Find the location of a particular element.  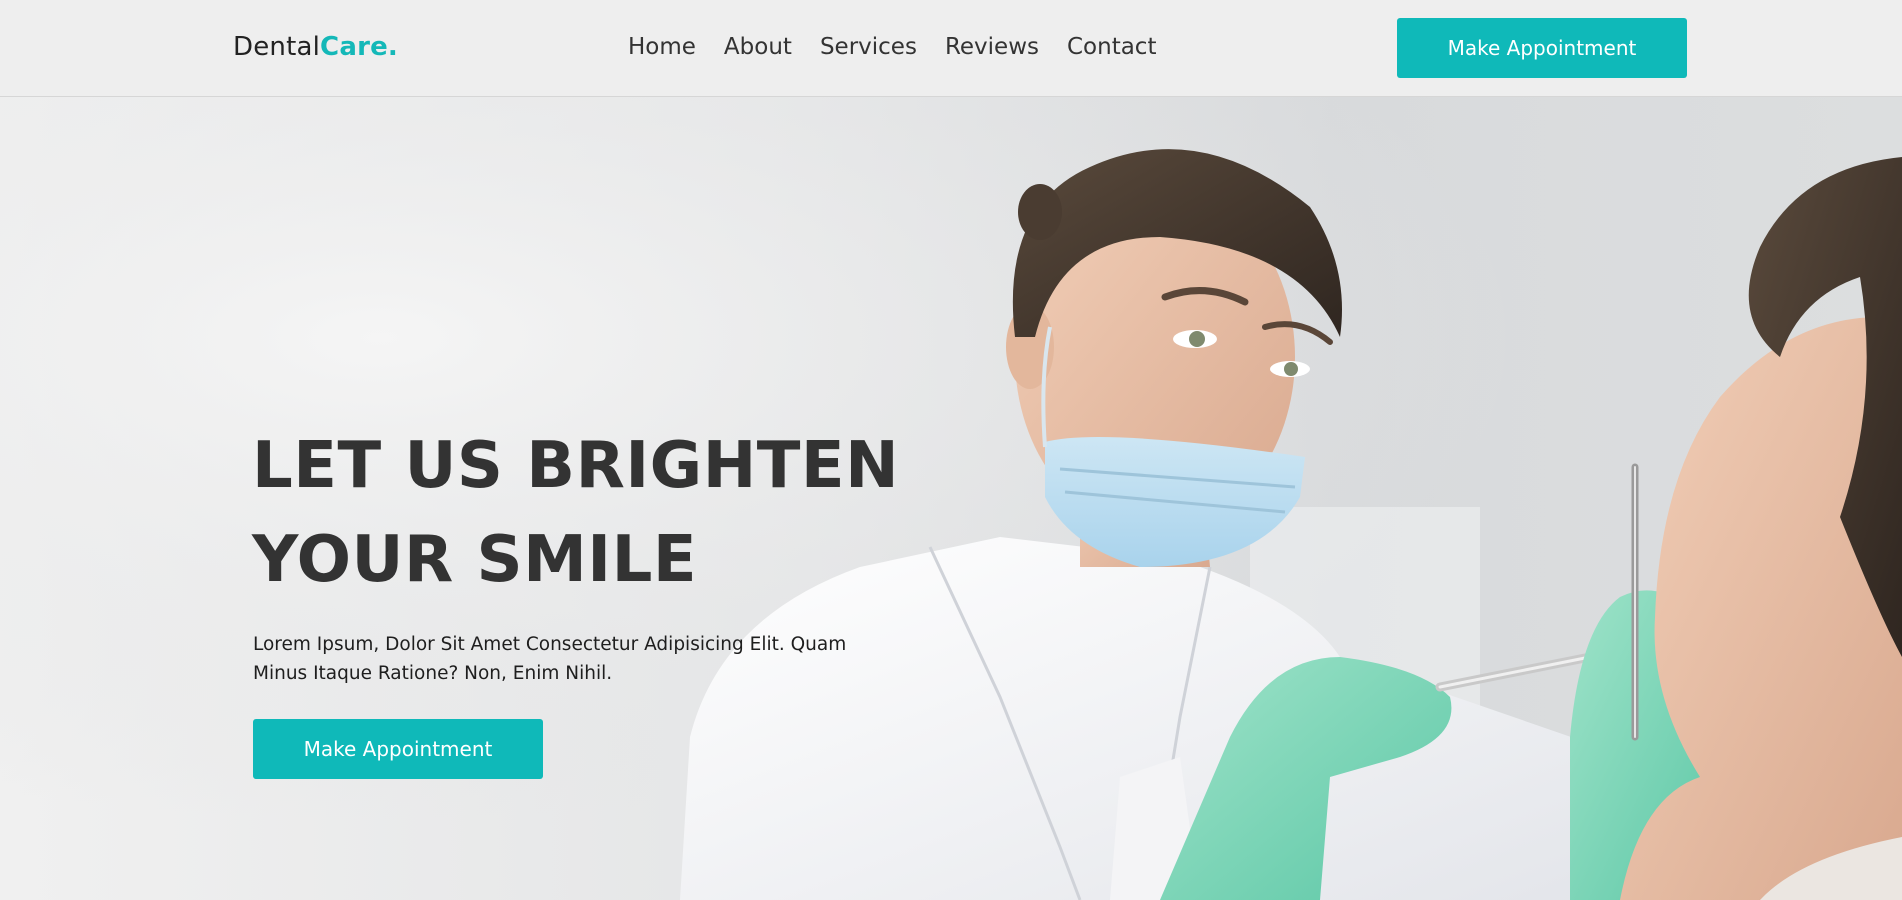

nav-item-home: Home is located at coordinates (662, 47).